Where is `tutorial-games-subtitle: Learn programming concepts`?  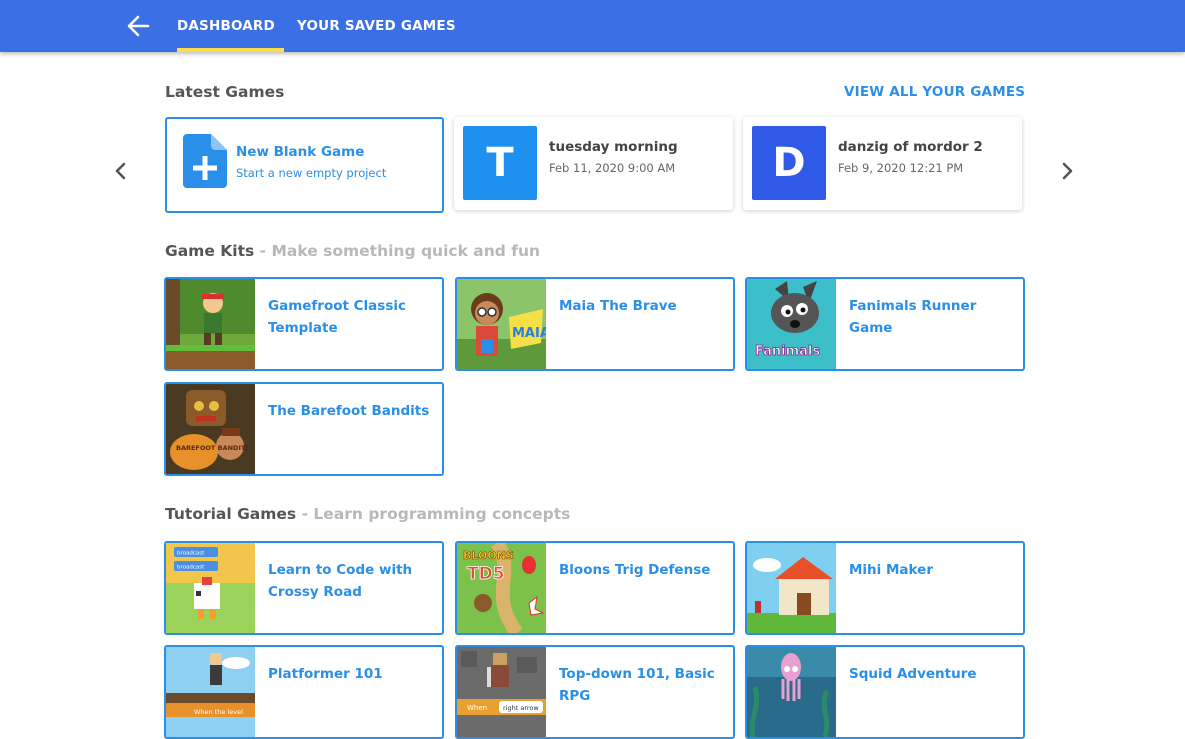
tutorial-games-subtitle: Learn programming concepts is located at coordinates (442, 514).